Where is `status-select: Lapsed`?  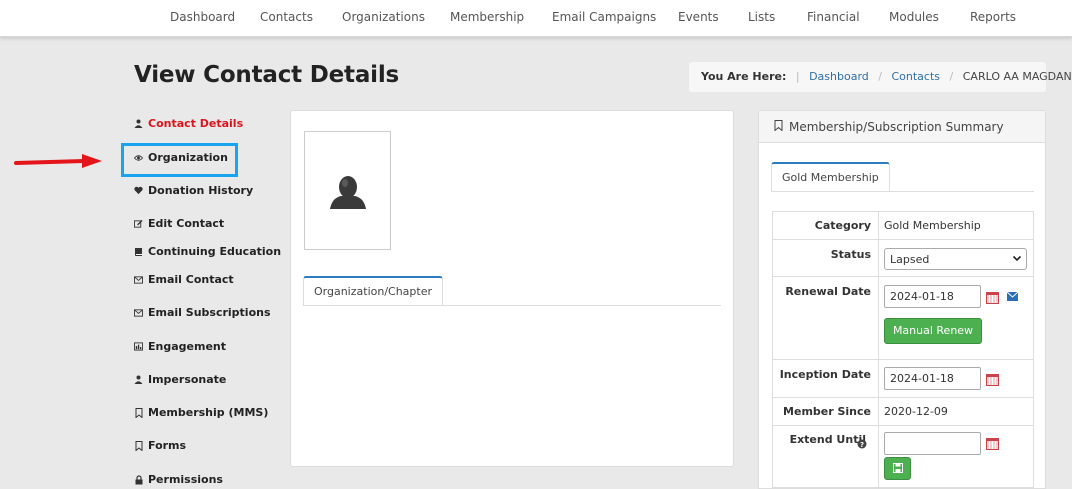 status-select: Lapsed is located at coordinates (955, 259).